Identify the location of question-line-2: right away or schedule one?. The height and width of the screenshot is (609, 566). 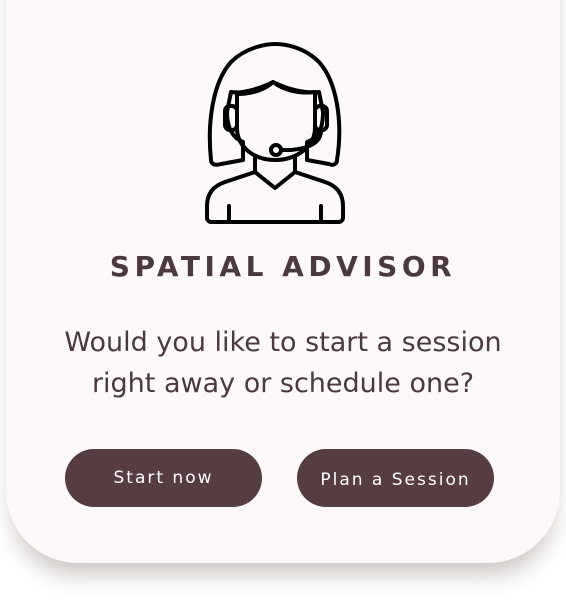
(283, 383).